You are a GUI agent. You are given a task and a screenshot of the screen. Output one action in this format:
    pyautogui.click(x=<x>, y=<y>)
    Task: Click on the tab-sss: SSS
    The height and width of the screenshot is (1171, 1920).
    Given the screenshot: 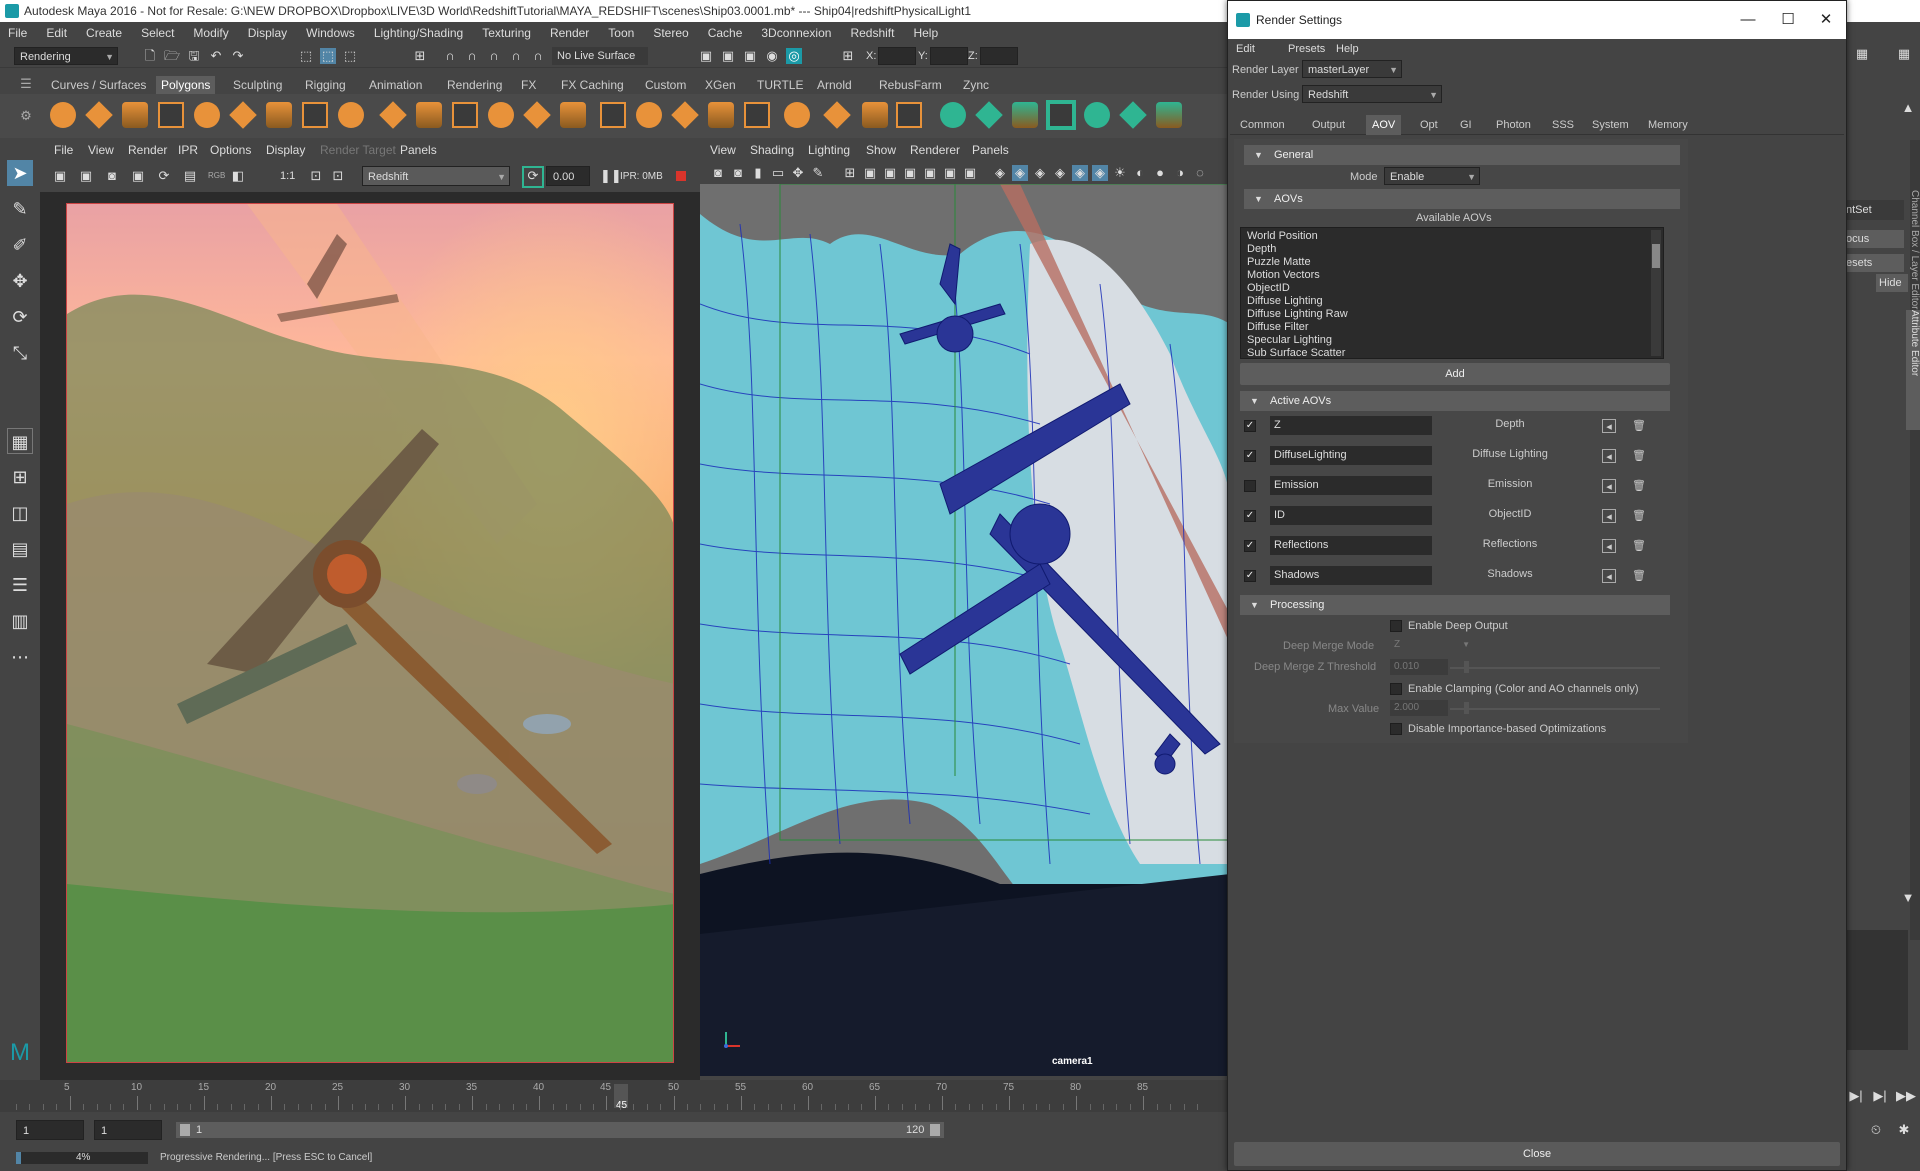 What is the action you would take?
    pyautogui.click(x=1563, y=125)
    